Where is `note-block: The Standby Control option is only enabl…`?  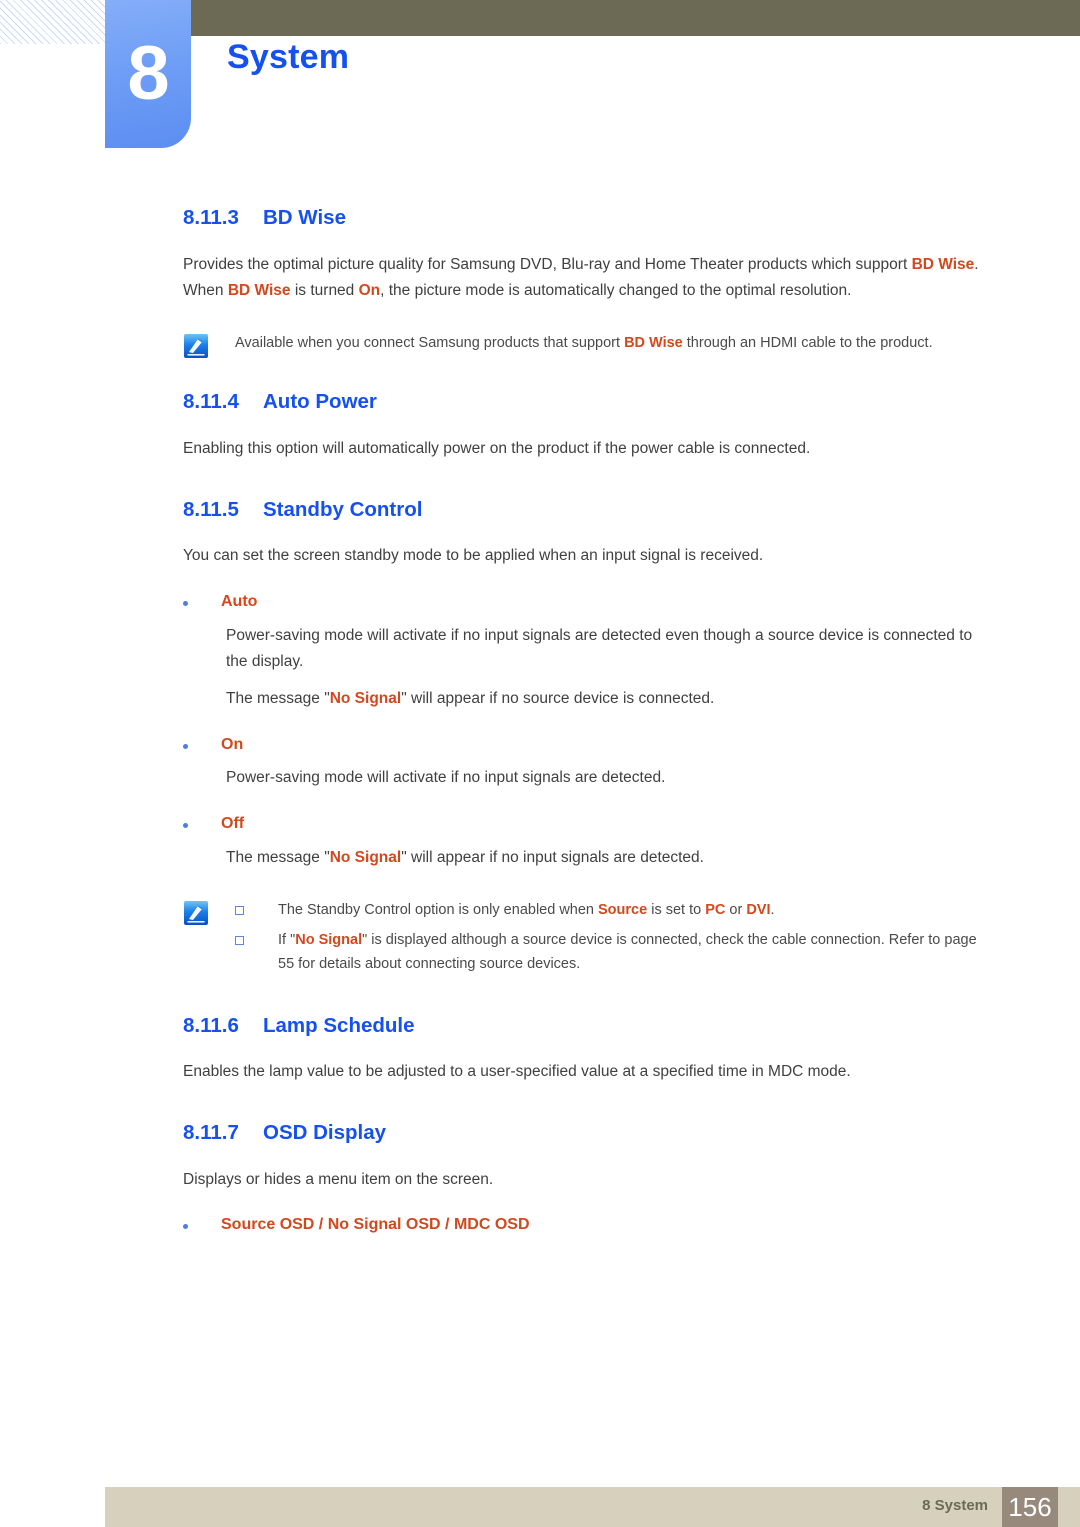 note-block: The Standby Control option is only enabl… is located at coordinates (588, 940).